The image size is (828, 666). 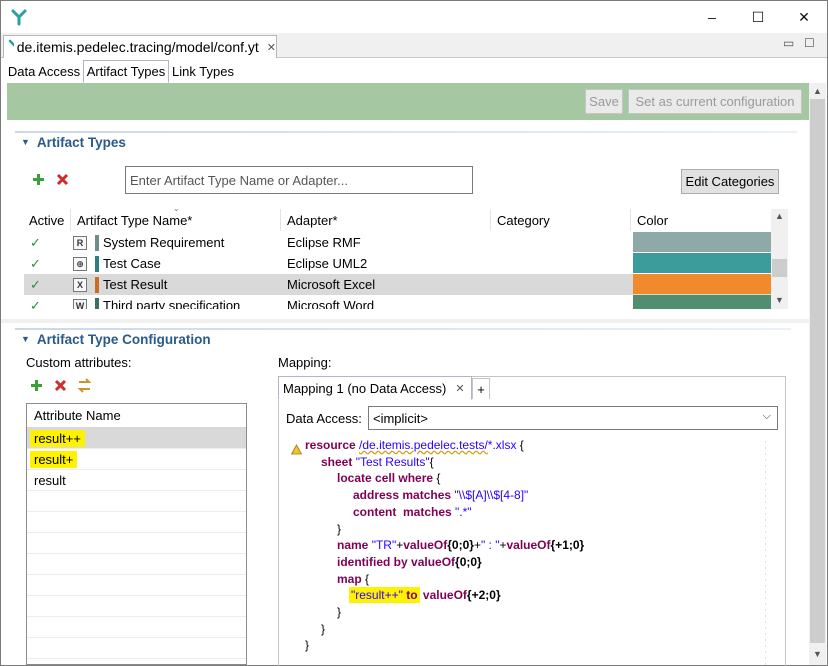 What do you see at coordinates (765, 553) in the screenshot?
I see `code-ruler` at bounding box center [765, 553].